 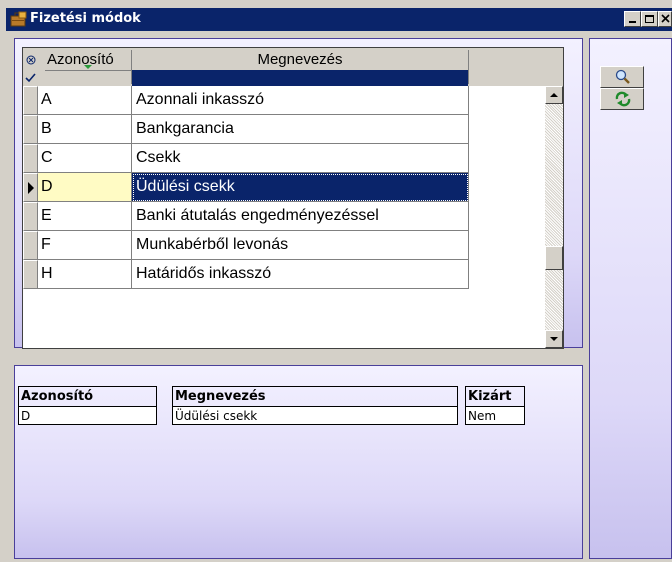 I want to click on current-row-arrow-icon, so click(x=31, y=188).